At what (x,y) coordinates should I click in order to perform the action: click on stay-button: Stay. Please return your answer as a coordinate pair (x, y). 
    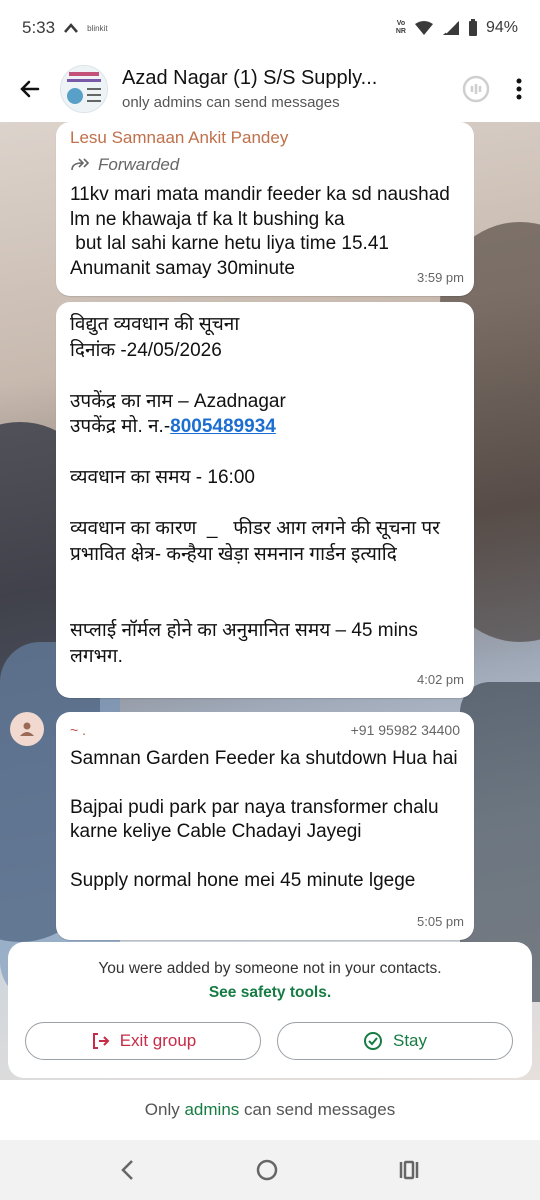
    Looking at the image, I should click on (395, 1041).